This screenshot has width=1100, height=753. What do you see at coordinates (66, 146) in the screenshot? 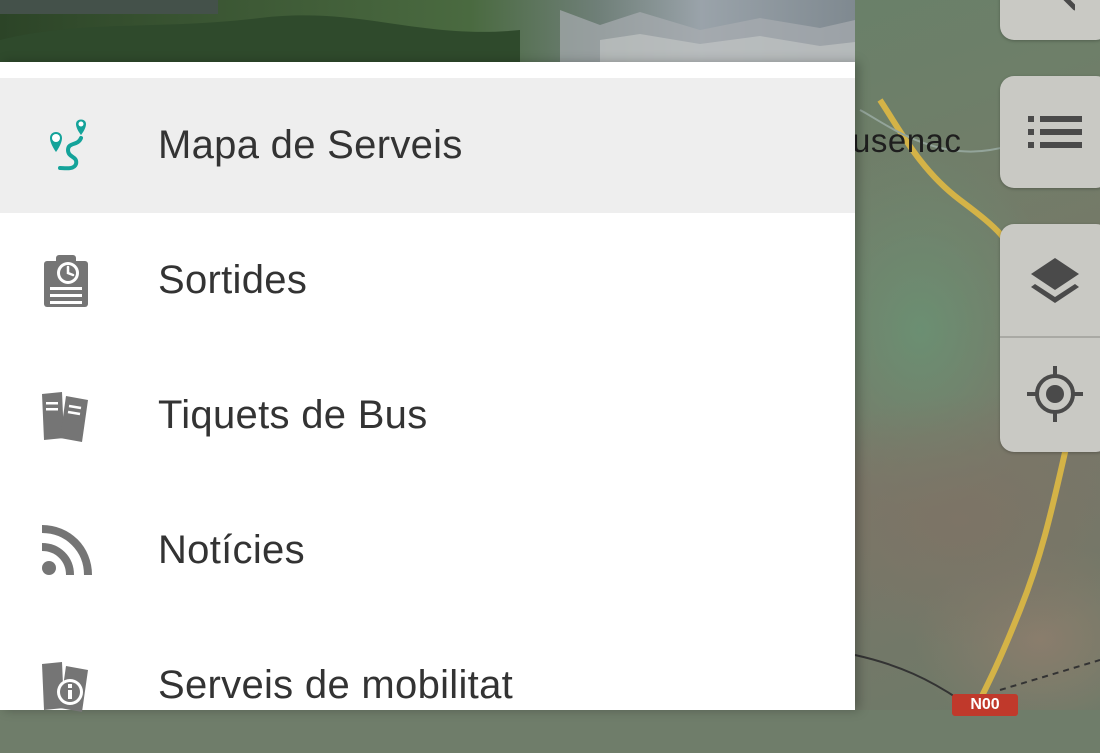
I see `map-route-icon` at bounding box center [66, 146].